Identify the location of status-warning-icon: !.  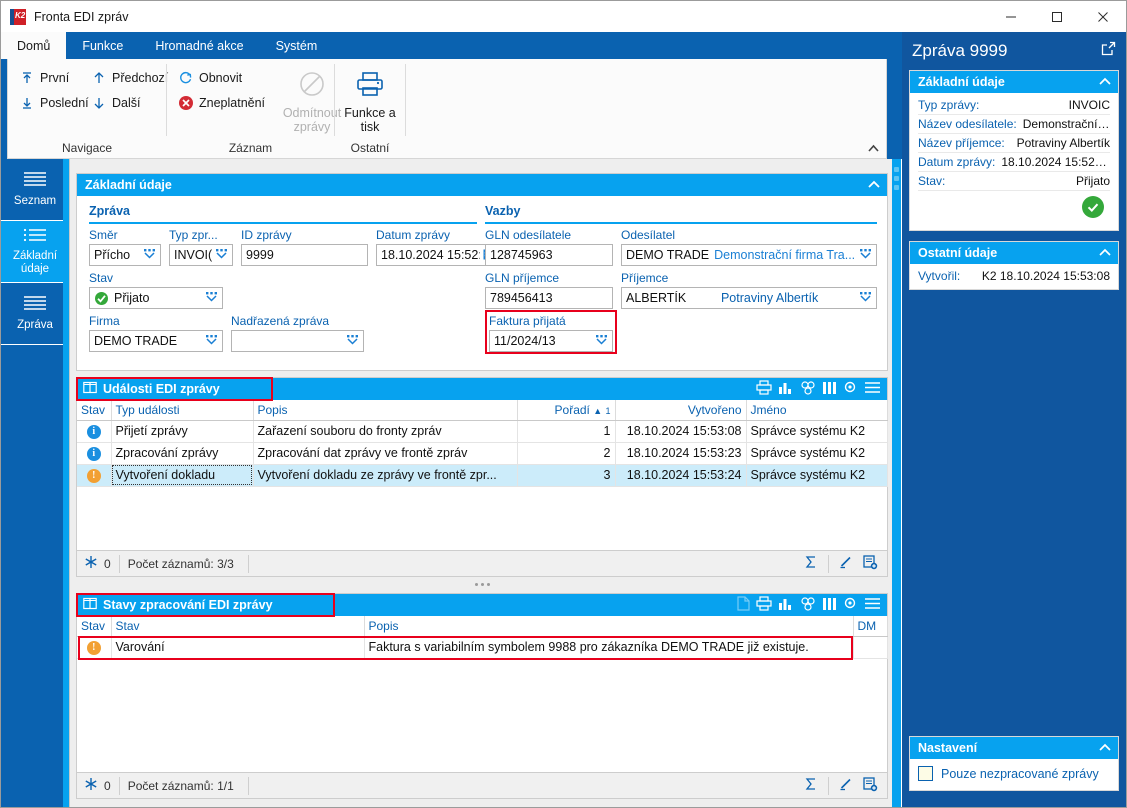
(93, 648).